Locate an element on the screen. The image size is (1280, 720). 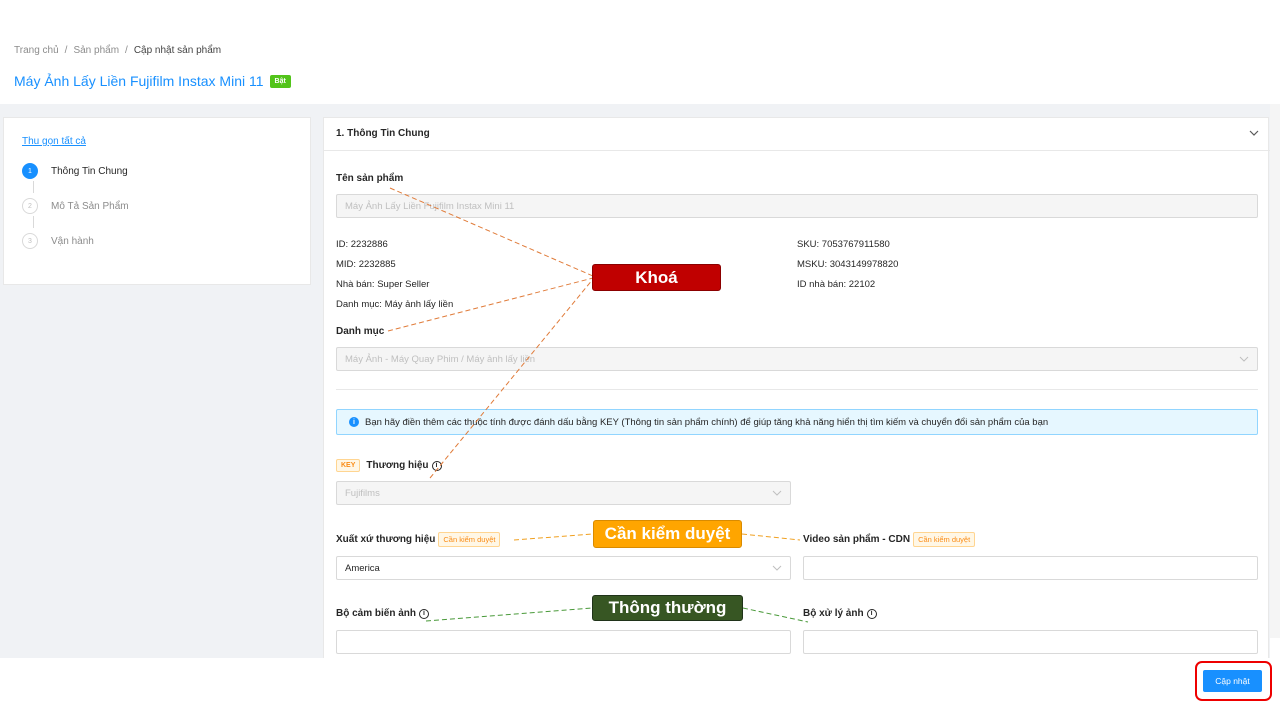
brand-label-row: KEY Thương hiệu i is located at coordinates (389, 465).